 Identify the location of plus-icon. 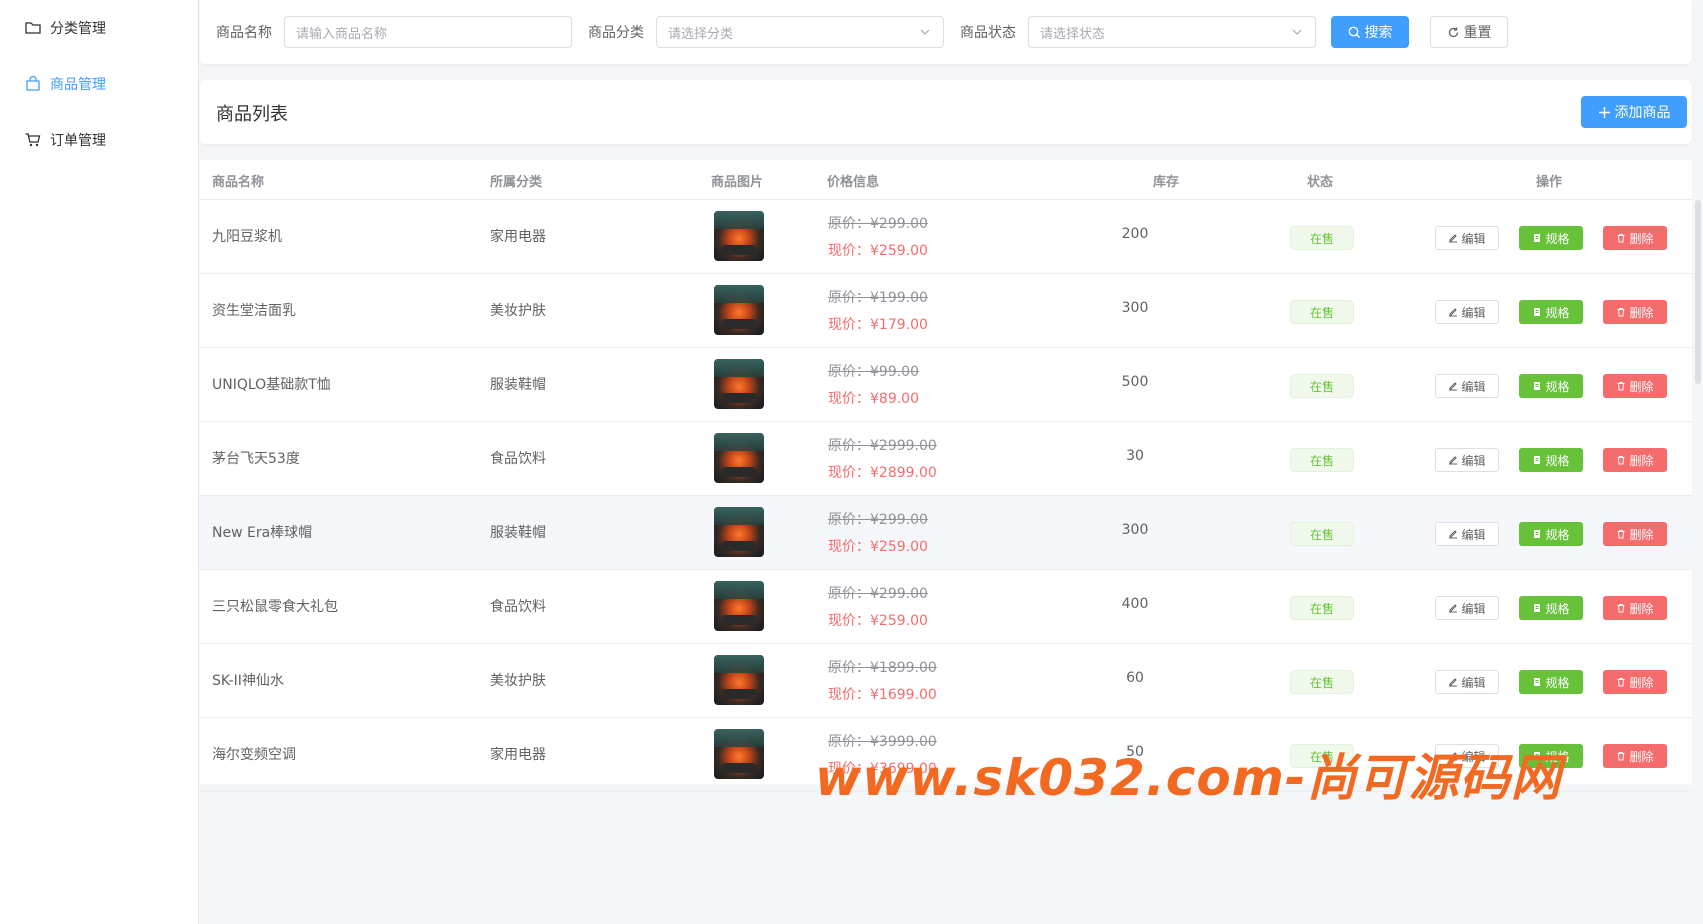
(1604, 112).